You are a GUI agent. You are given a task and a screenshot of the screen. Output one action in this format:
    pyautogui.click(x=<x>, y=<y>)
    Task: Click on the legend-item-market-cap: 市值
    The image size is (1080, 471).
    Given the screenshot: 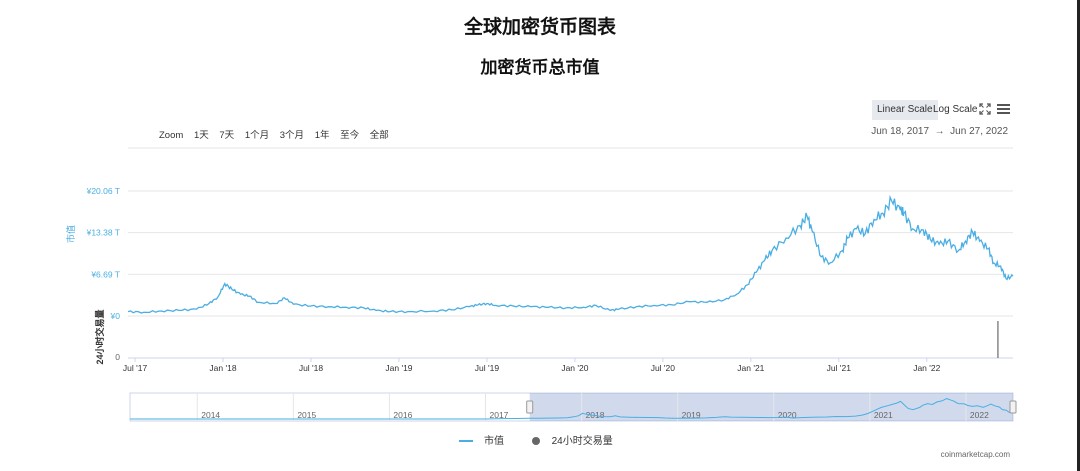 What is the action you would take?
    pyautogui.click(x=487, y=441)
    